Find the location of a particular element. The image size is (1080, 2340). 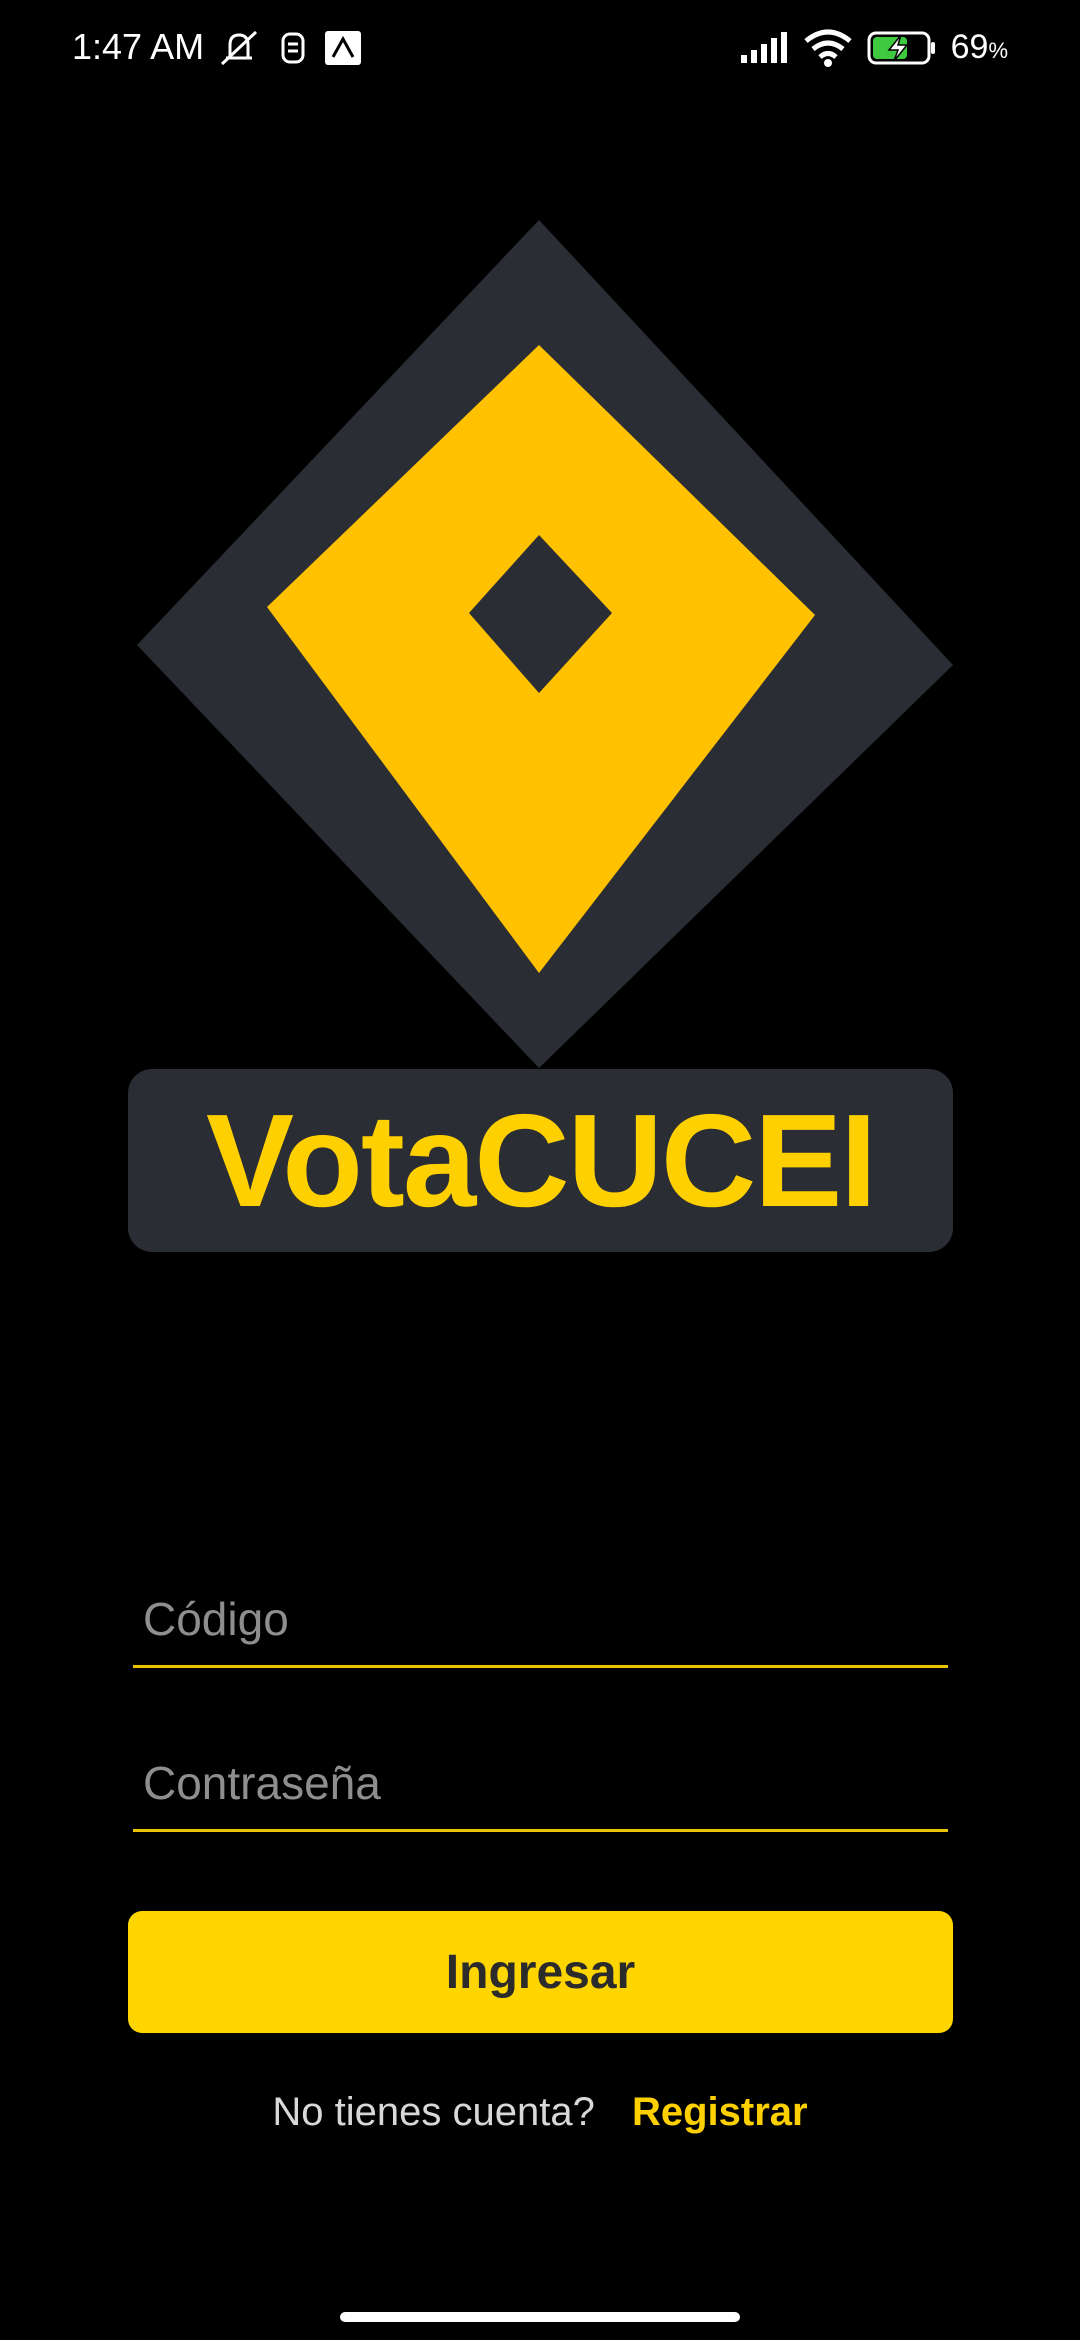

signal-icon is located at coordinates (763, 47).